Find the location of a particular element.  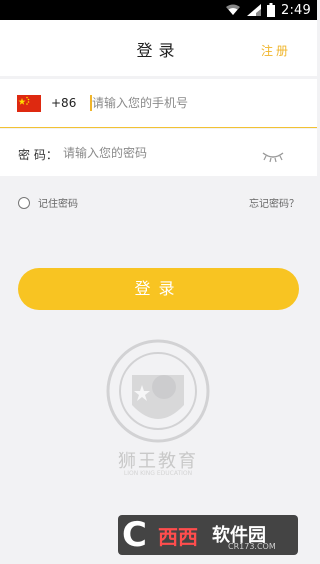

remember-password: 记住密码 is located at coordinates (48, 202).